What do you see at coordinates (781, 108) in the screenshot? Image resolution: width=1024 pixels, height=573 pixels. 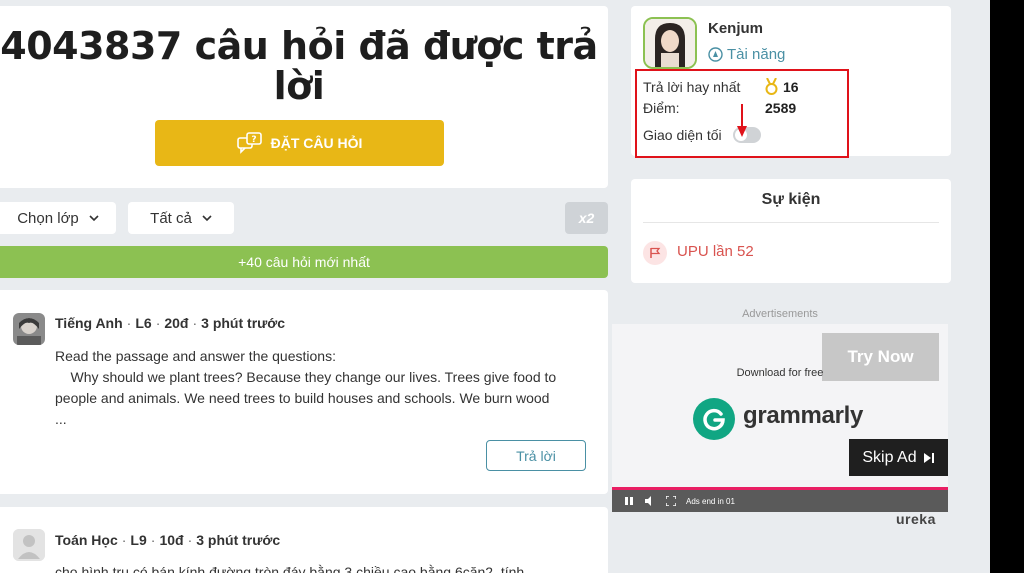 I see `points-value: 2589` at bounding box center [781, 108].